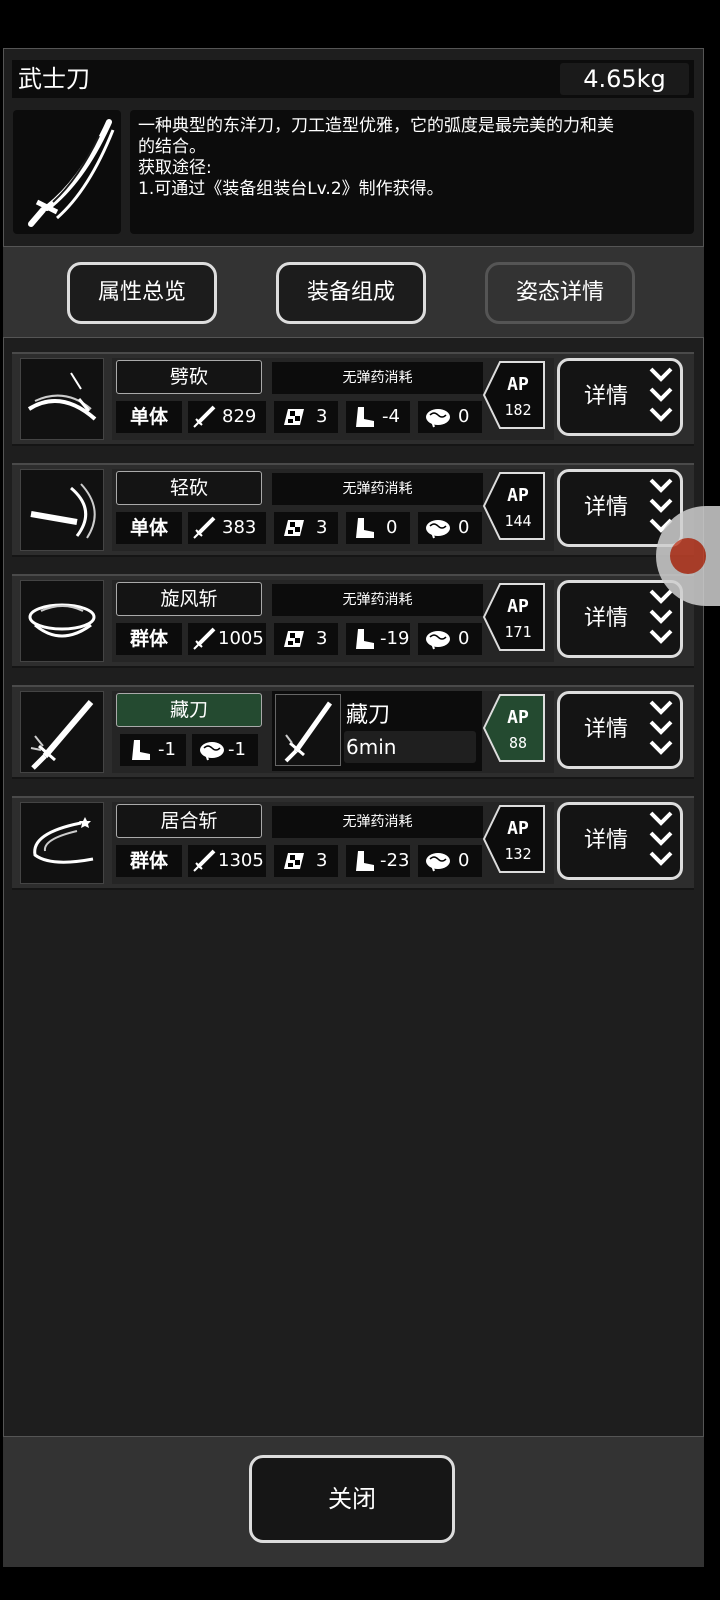 Image resolution: width=720 pixels, height=1600 pixels. What do you see at coordinates (189, 377) in the screenshot?
I see `skill-name: 劈砍` at bounding box center [189, 377].